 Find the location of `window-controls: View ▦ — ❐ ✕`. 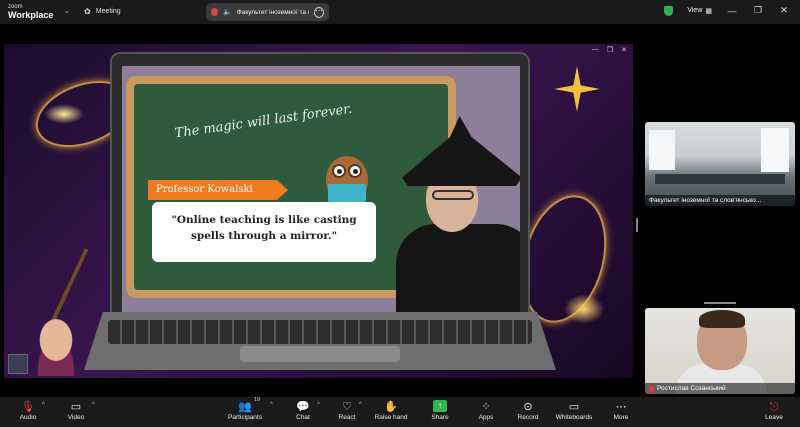

window-controls: View ▦ — ❐ ✕ is located at coordinates (727, 10).